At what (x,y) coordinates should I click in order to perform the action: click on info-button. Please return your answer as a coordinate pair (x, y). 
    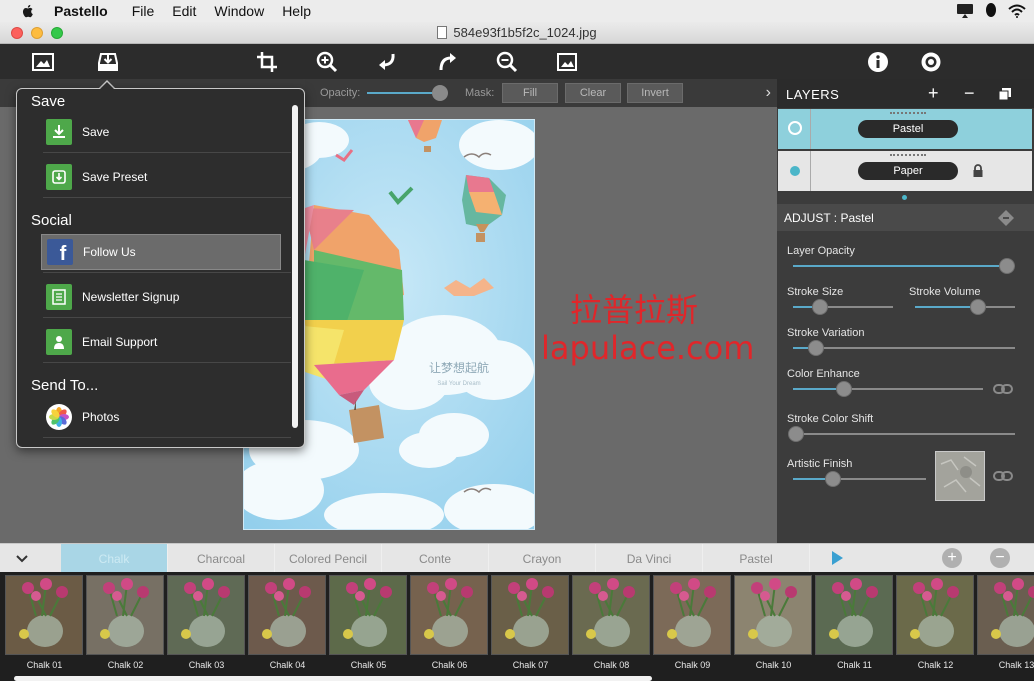
    Looking at the image, I should click on (878, 62).